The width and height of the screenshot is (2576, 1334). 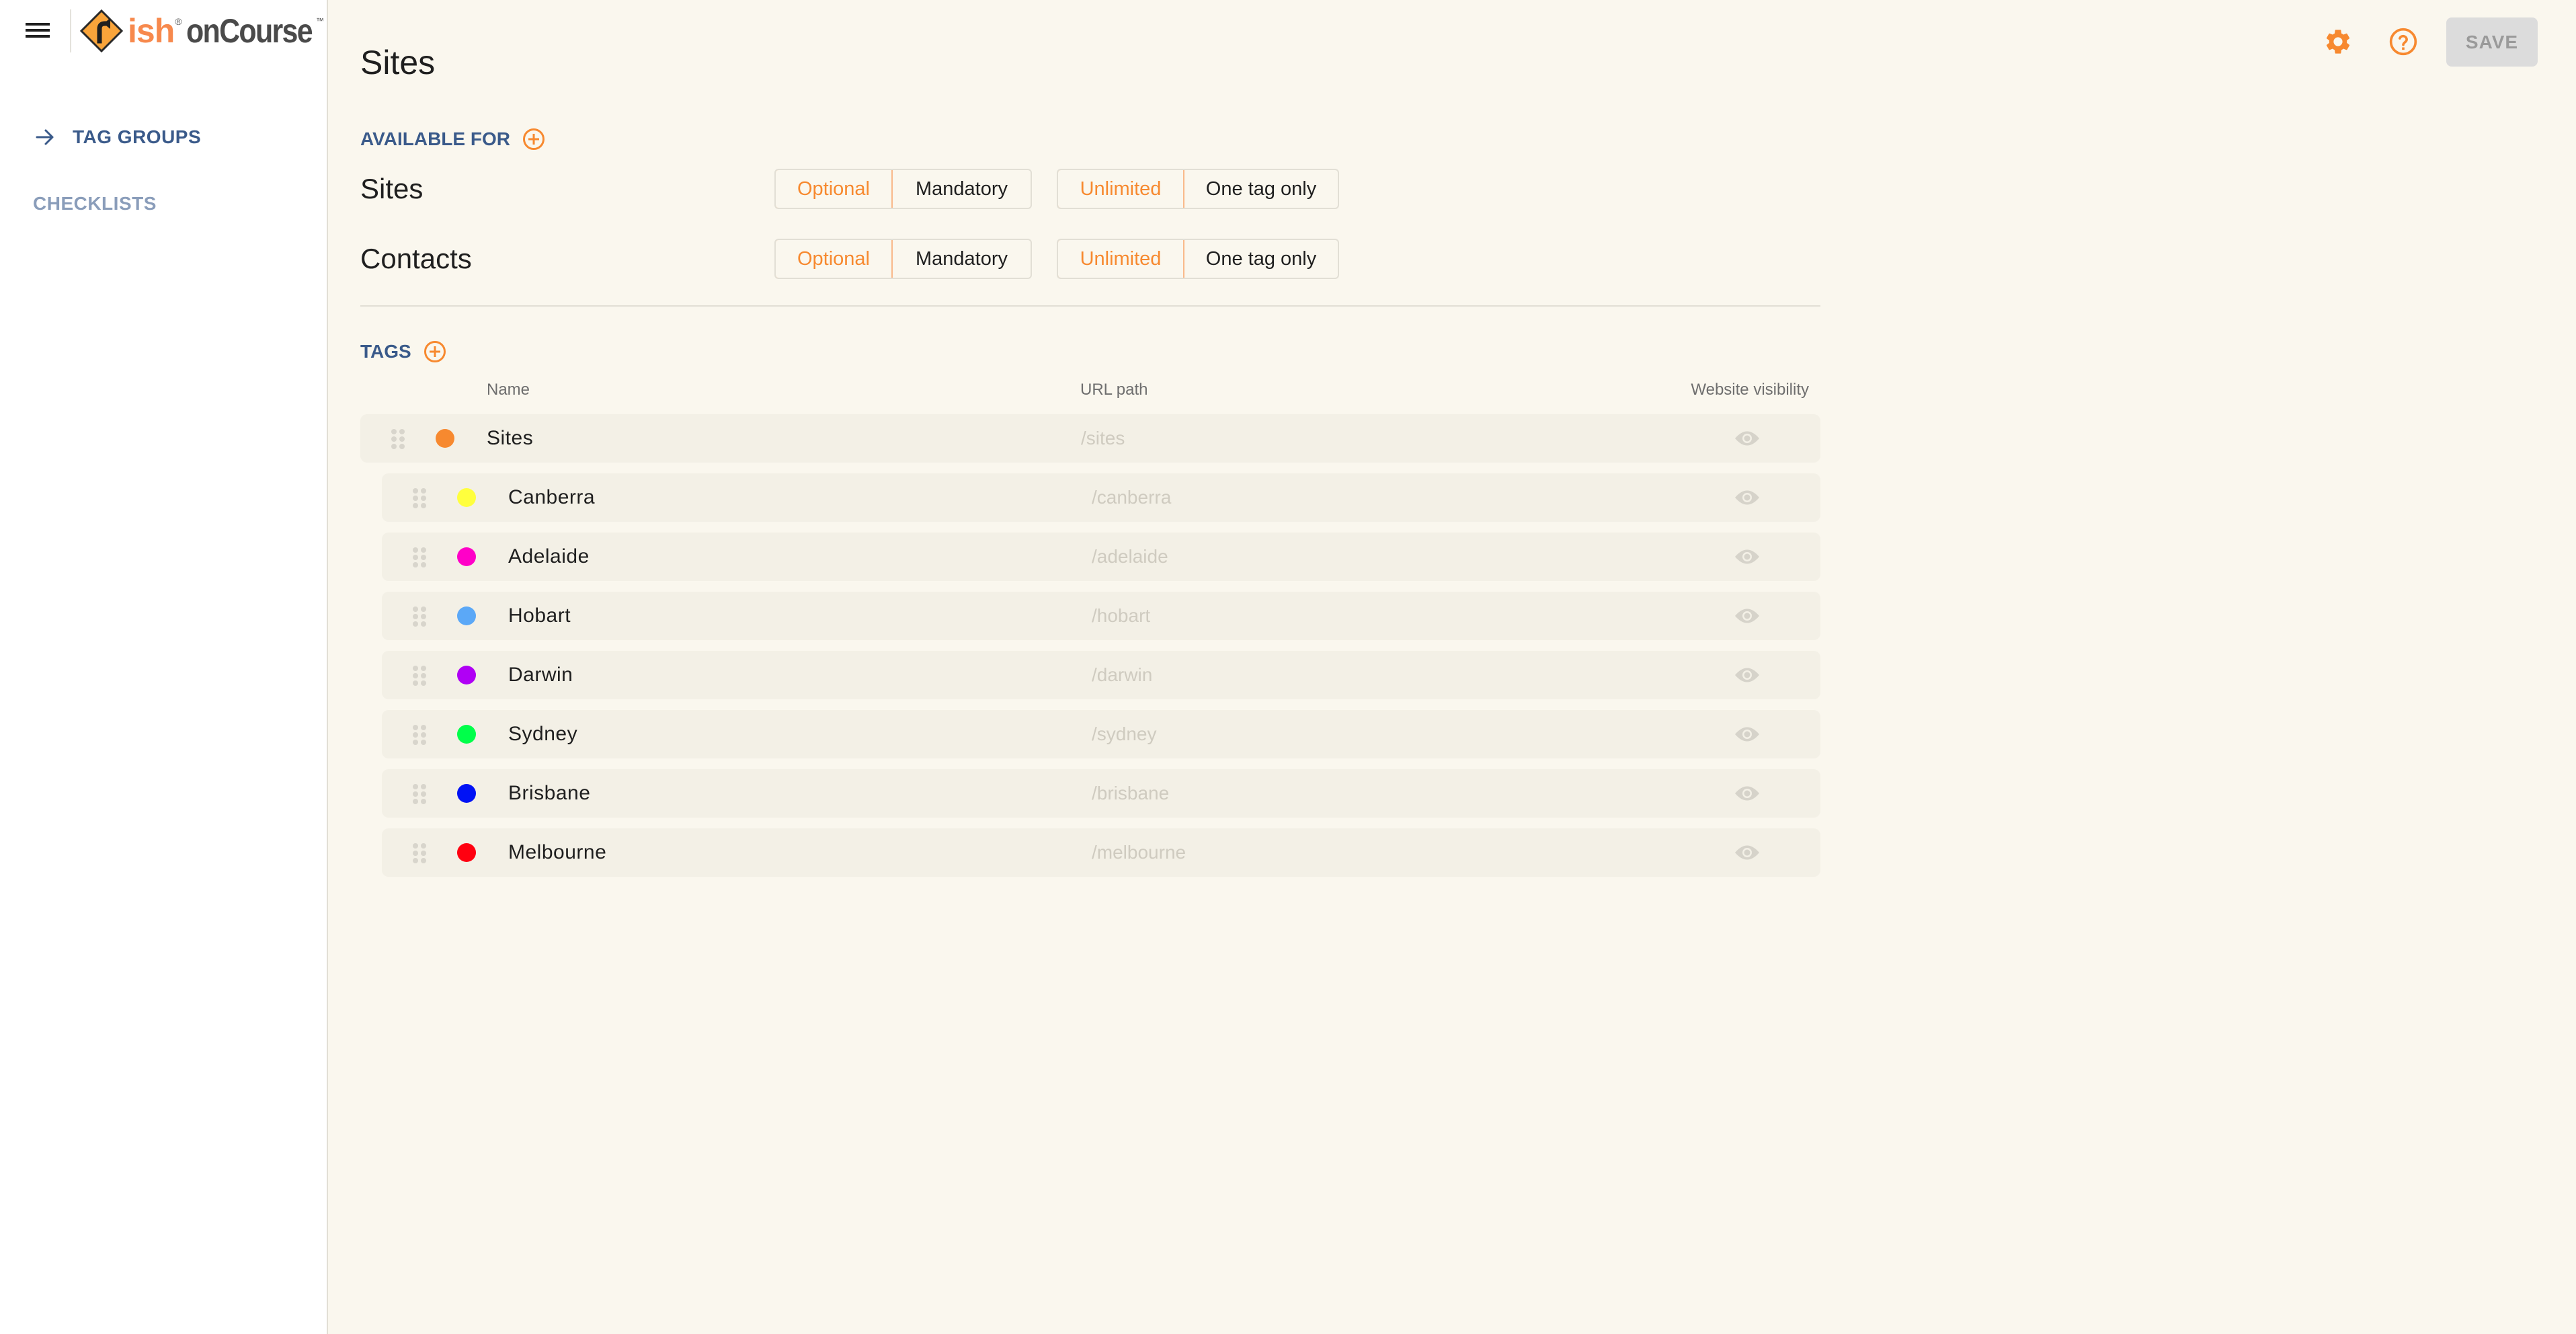 I want to click on logo-registered: ®, so click(x=178, y=21).